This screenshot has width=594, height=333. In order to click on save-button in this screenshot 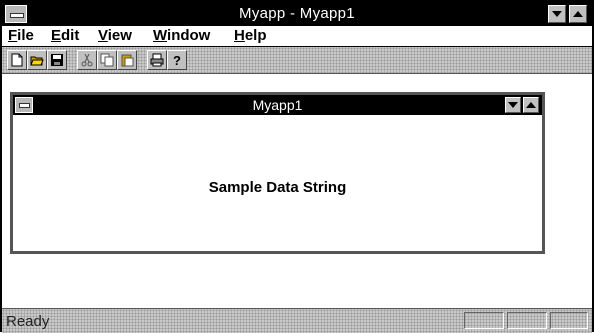, I will do `click(57, 60)`.